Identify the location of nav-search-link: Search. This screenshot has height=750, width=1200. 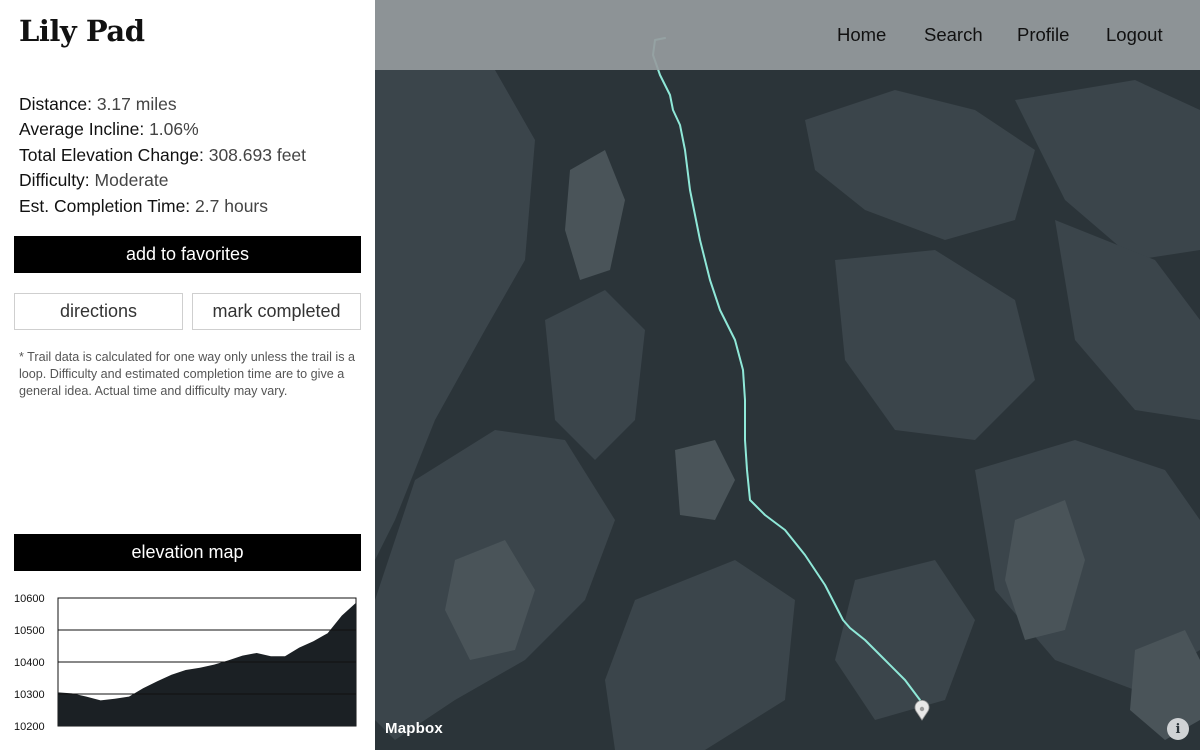
(953, 35).